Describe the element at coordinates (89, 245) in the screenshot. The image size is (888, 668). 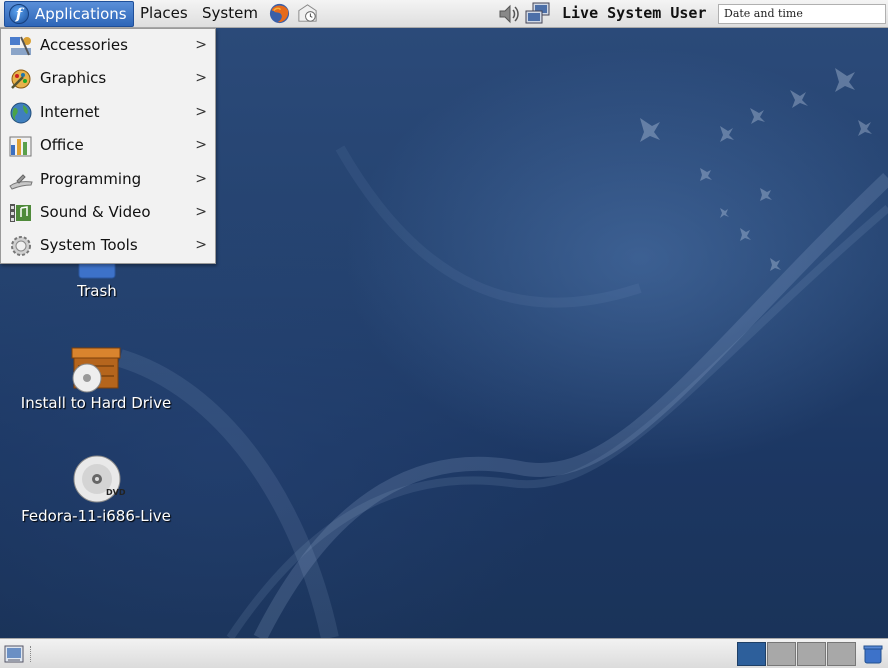
I see `menu-item-label: System Tools` at that location.